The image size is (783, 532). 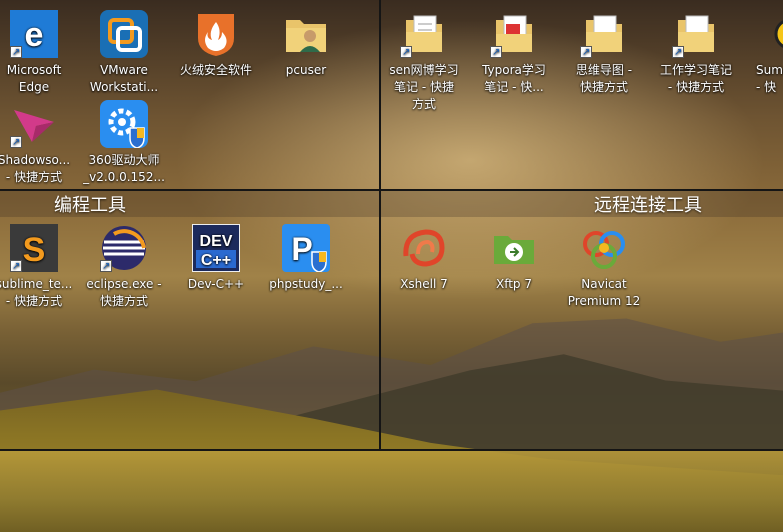 I want to click on devcpp-icon: DEV C++, so click(x=216, y=248).